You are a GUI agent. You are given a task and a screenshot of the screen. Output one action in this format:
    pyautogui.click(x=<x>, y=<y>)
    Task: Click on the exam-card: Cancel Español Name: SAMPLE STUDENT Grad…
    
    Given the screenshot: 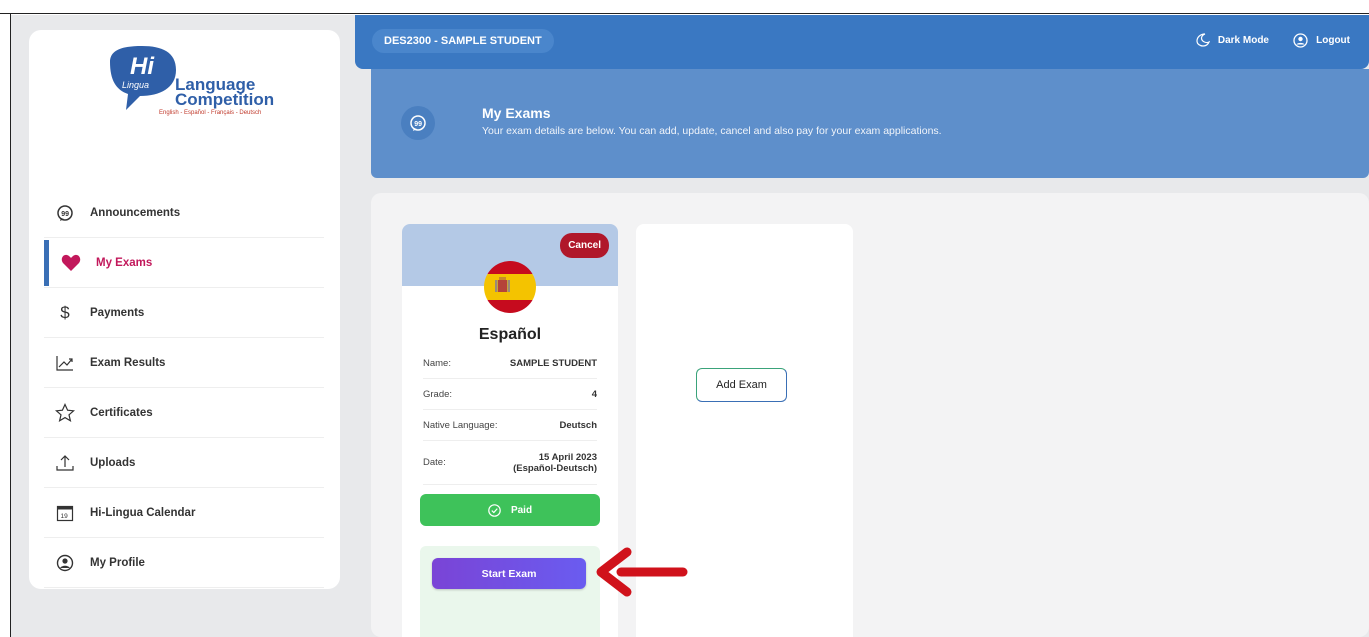 What is the action you would take?
    pyautogui.click(x=510, y=430)
    